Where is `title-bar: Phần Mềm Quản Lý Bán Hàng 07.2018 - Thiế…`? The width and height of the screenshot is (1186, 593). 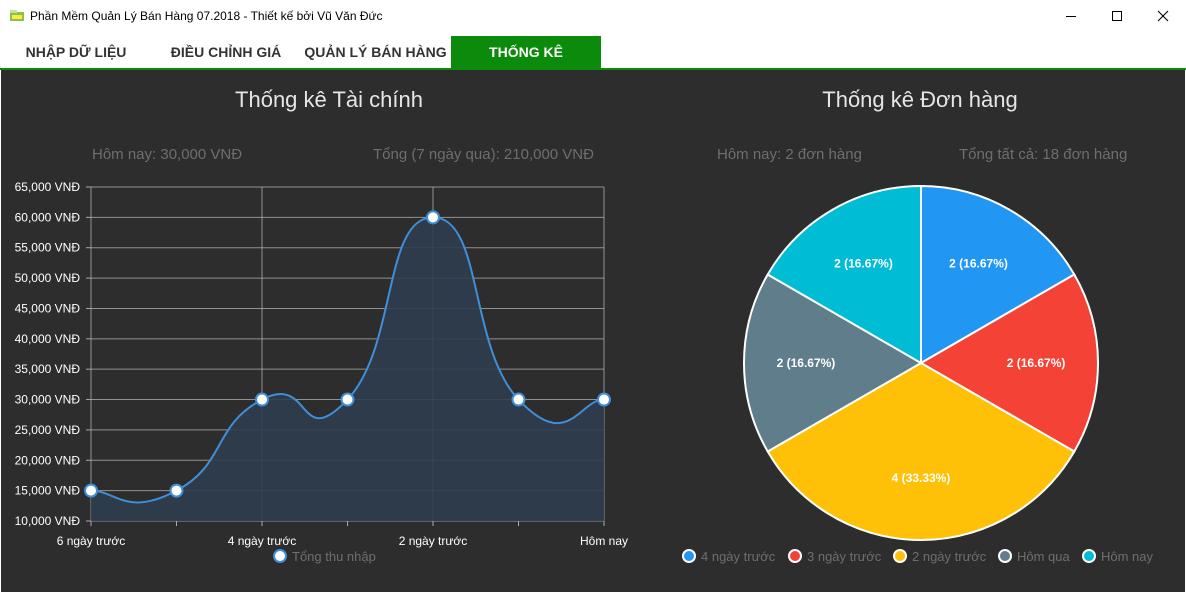 title-bar: Phần Mềm Quản Lý Bán Hàng 07.2018 - Thiế… is located at coordinates (593, 16).